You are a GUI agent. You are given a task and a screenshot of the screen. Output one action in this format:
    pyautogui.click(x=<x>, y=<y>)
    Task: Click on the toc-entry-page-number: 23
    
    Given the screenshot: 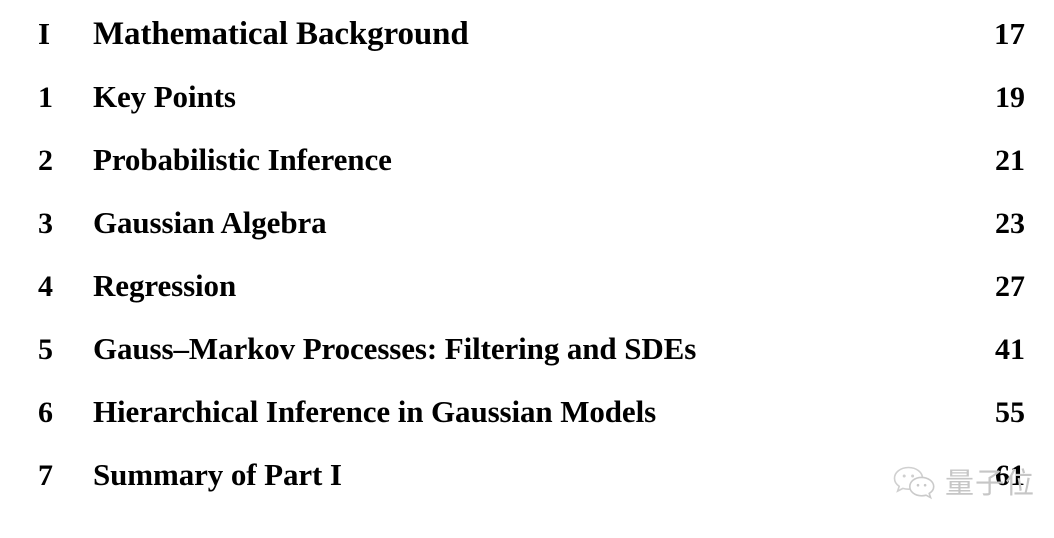 What is the action you would take?
    pyautogui.click(x=1010, y=223)
    